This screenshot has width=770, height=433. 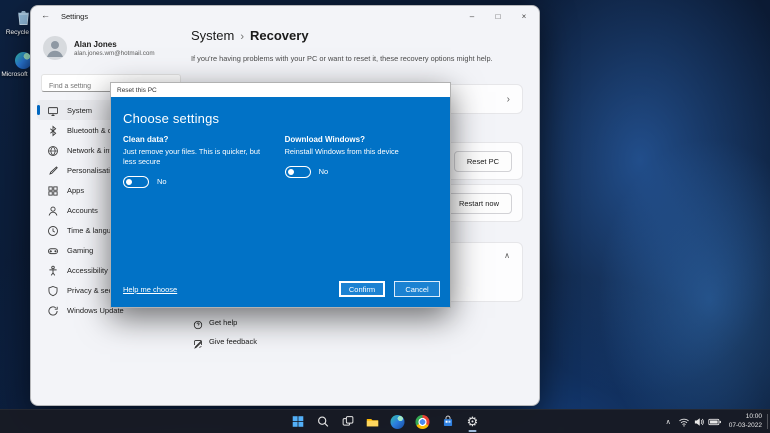 What do you see at coordinates (150, 289) in the screenshot?
I see `help-me-choose-link: Help me choose` at bounding box center [150, 289].